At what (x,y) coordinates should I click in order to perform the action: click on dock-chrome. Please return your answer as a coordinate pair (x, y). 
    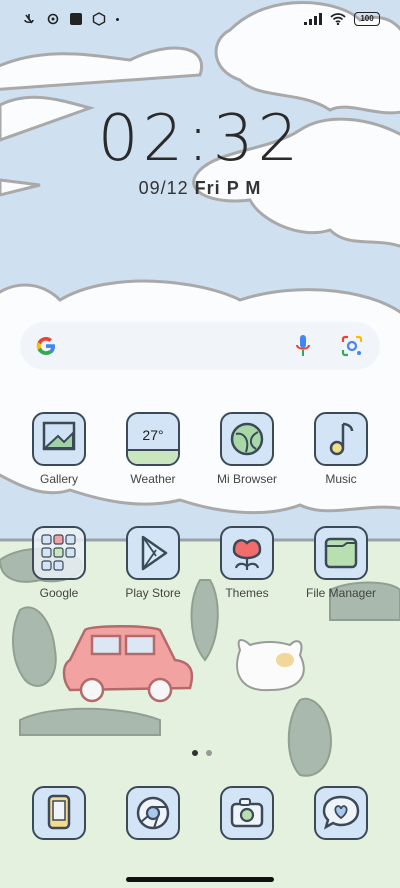
    Looking at the image, I should click on (153, 813).